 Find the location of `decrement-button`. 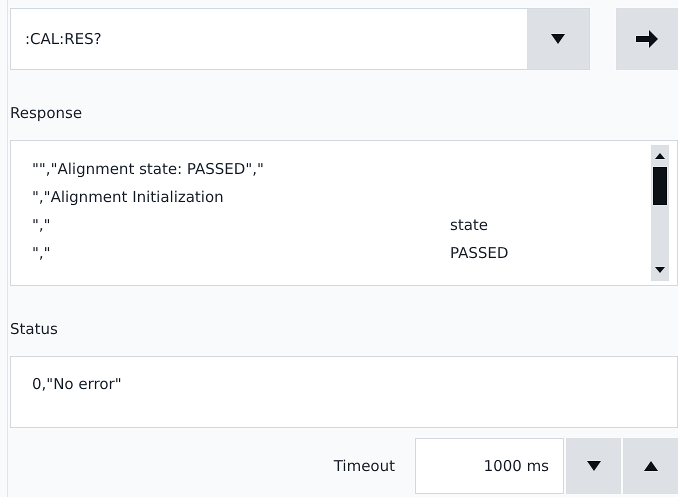

decrement-button is located at coordinates (593, 466).